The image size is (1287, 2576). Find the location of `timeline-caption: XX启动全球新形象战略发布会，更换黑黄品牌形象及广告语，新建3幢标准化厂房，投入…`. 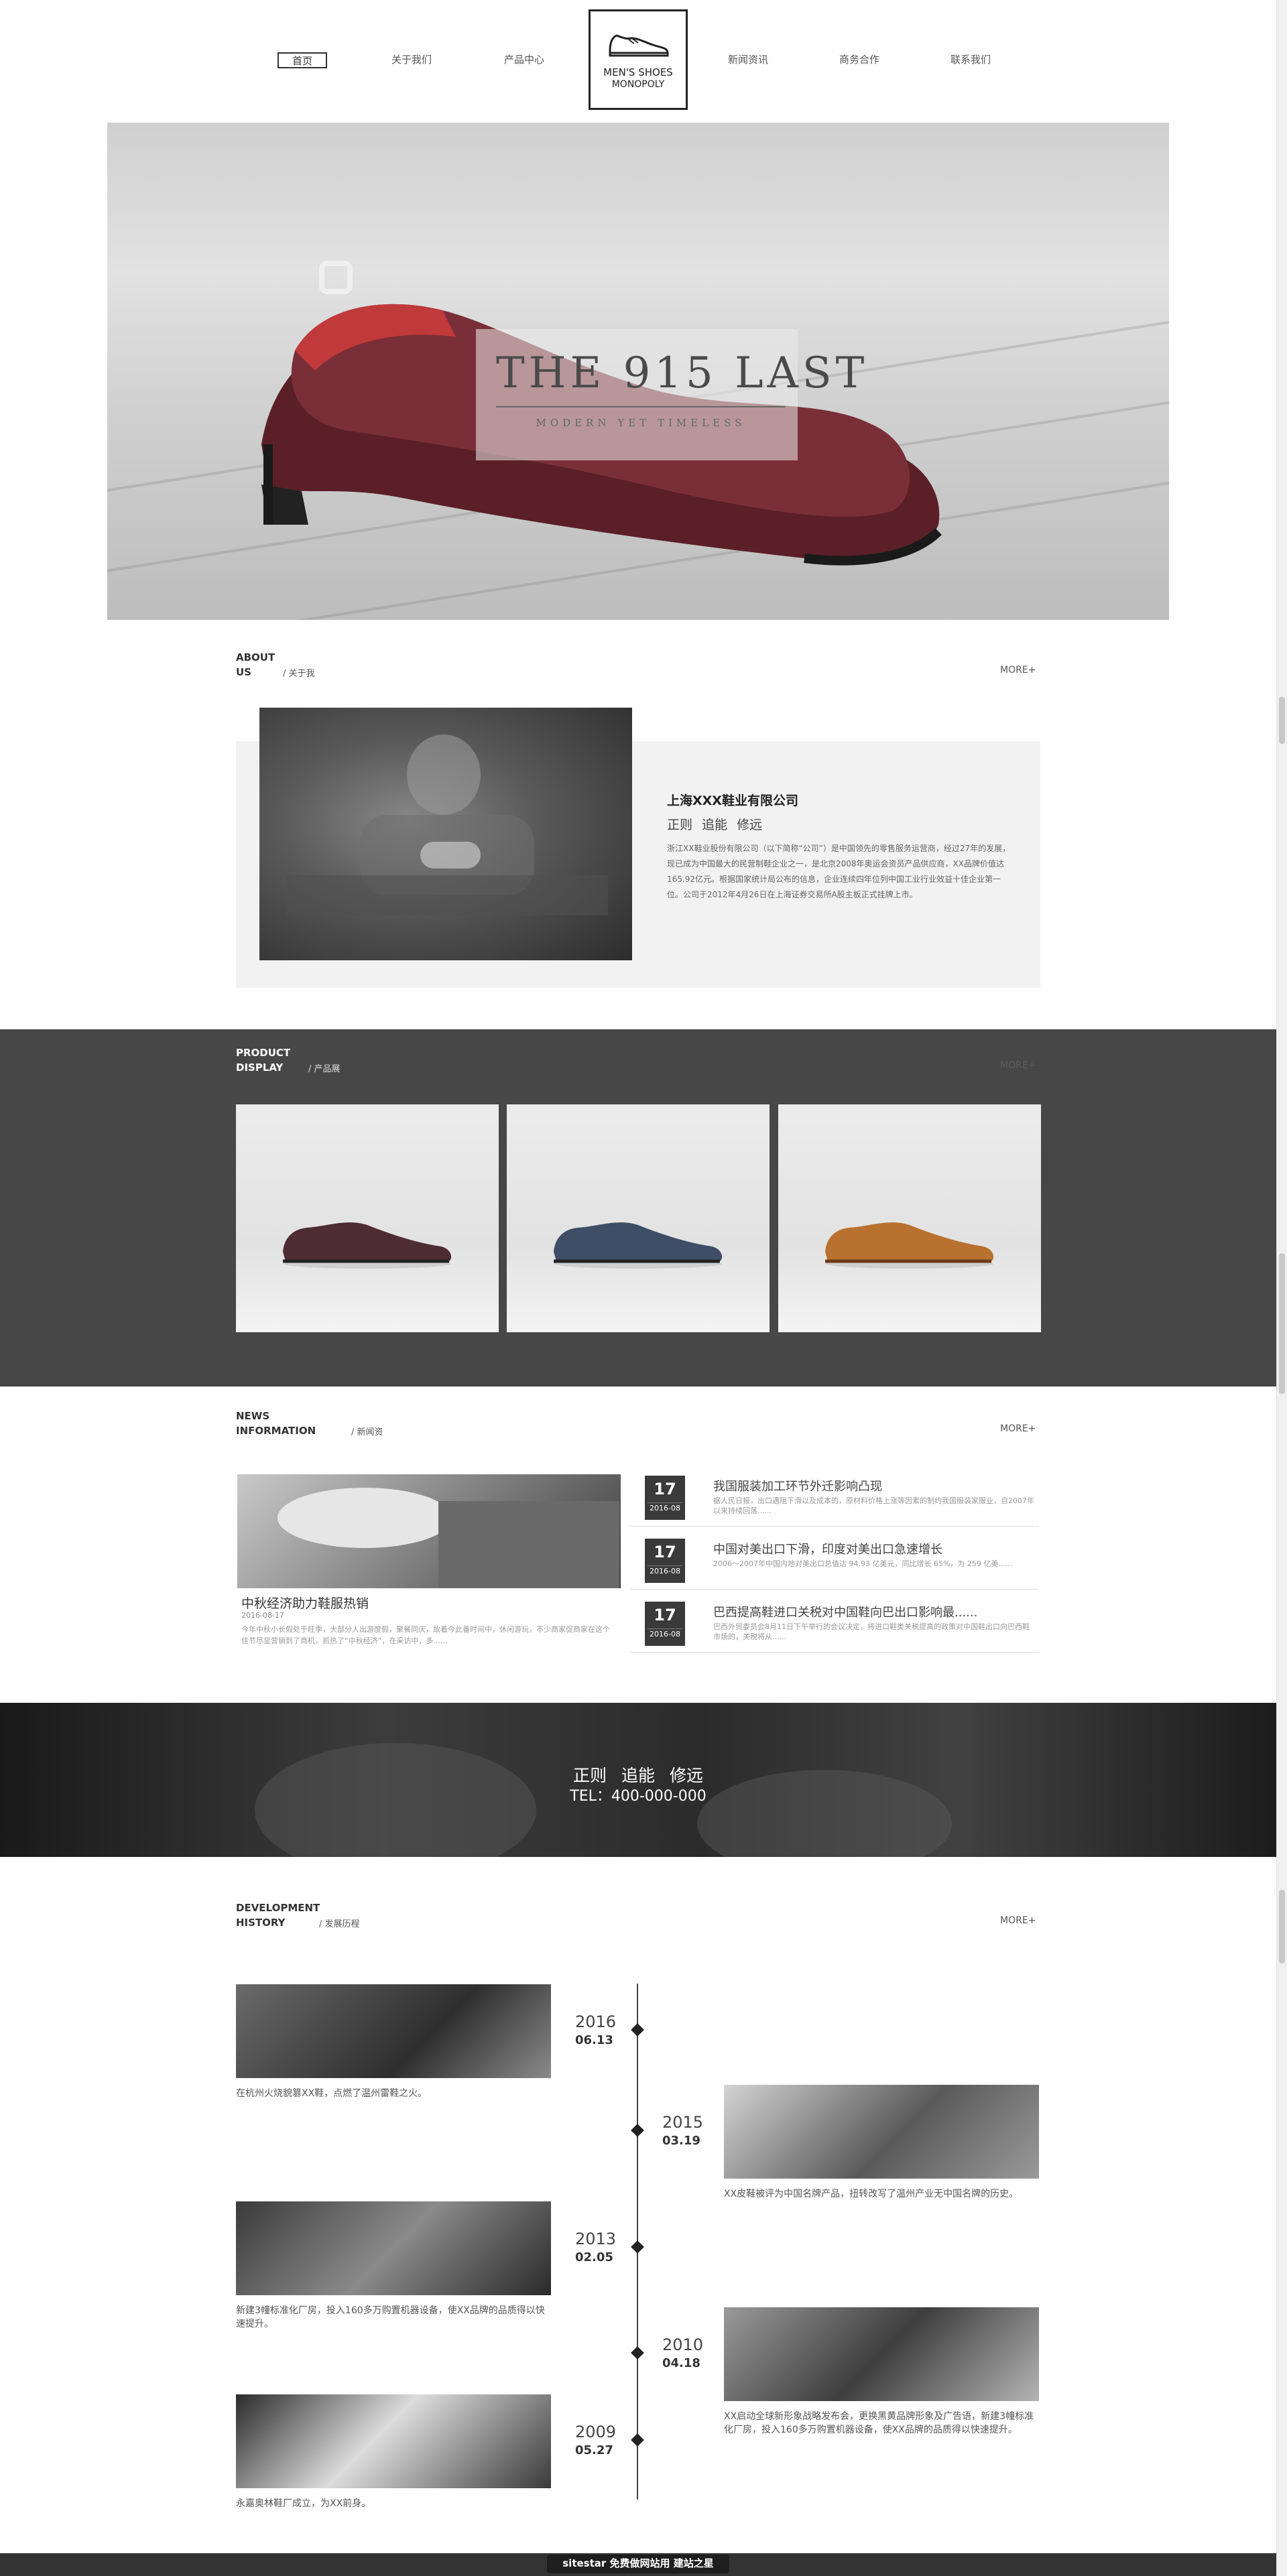

timeline-caption: XX启动全球新形象战略发布会，更换黑黄品牌形象及广告语，新建3幢标准化厂房，投入… is located at coordinates (879, 2423).